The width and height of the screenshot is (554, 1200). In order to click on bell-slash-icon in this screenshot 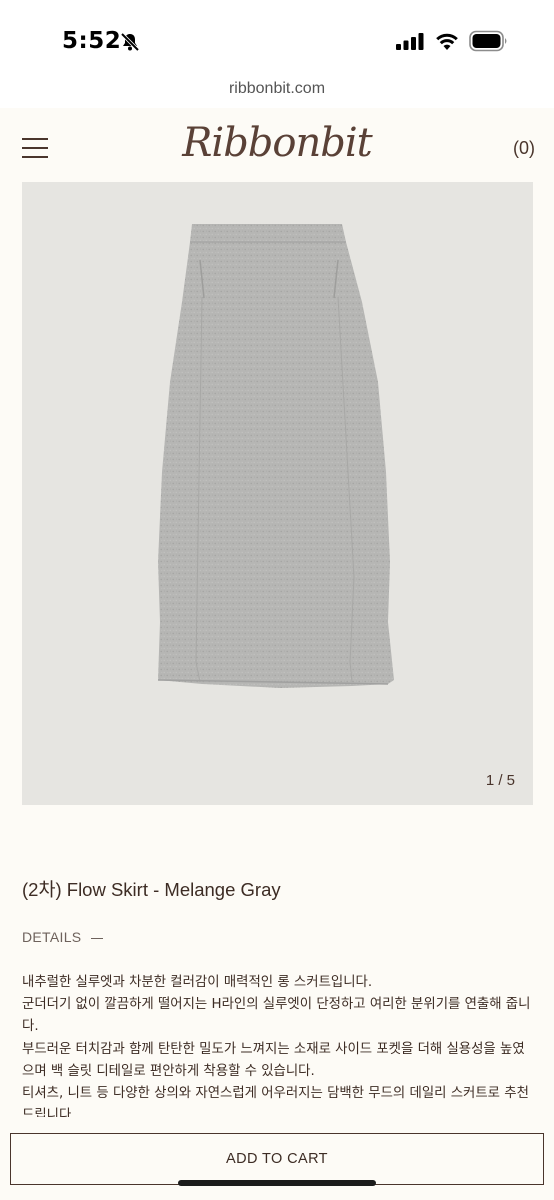, I will do `click(130, 42)`.